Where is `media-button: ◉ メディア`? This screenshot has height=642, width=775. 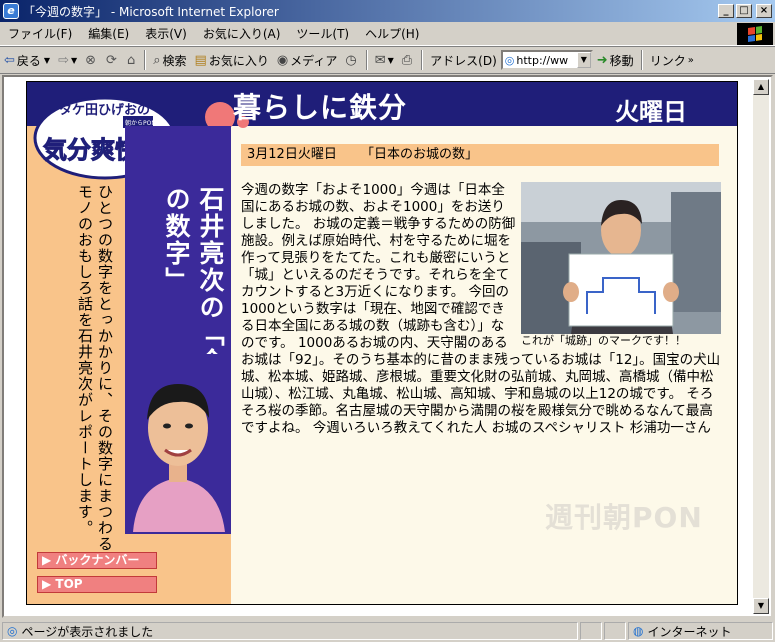 media-button: ◉ メディア is located at coordinates (307, 60).